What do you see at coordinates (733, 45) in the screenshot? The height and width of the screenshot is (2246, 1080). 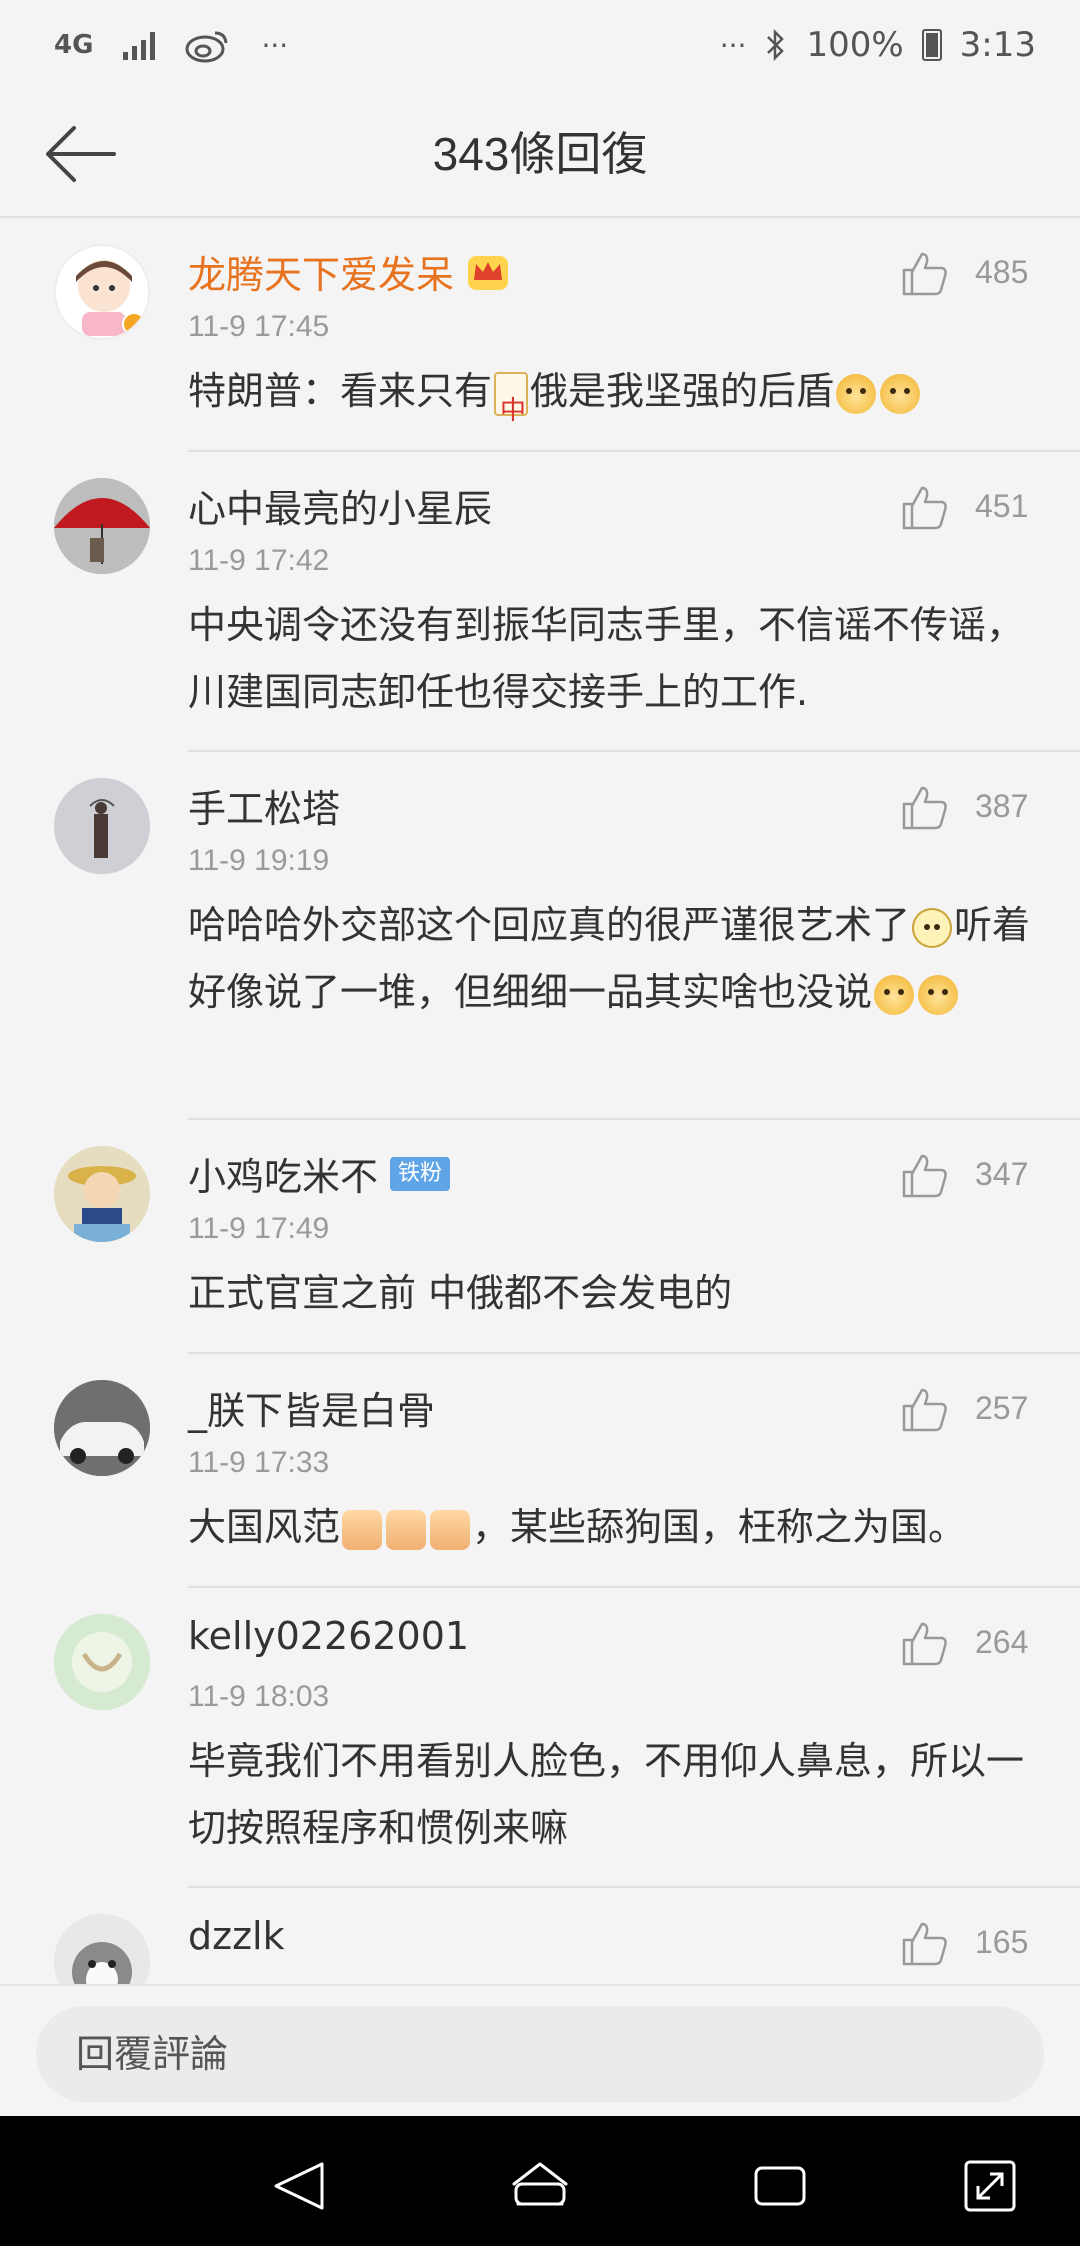 I see `more-status: ···` at bounding box center [733, 45].